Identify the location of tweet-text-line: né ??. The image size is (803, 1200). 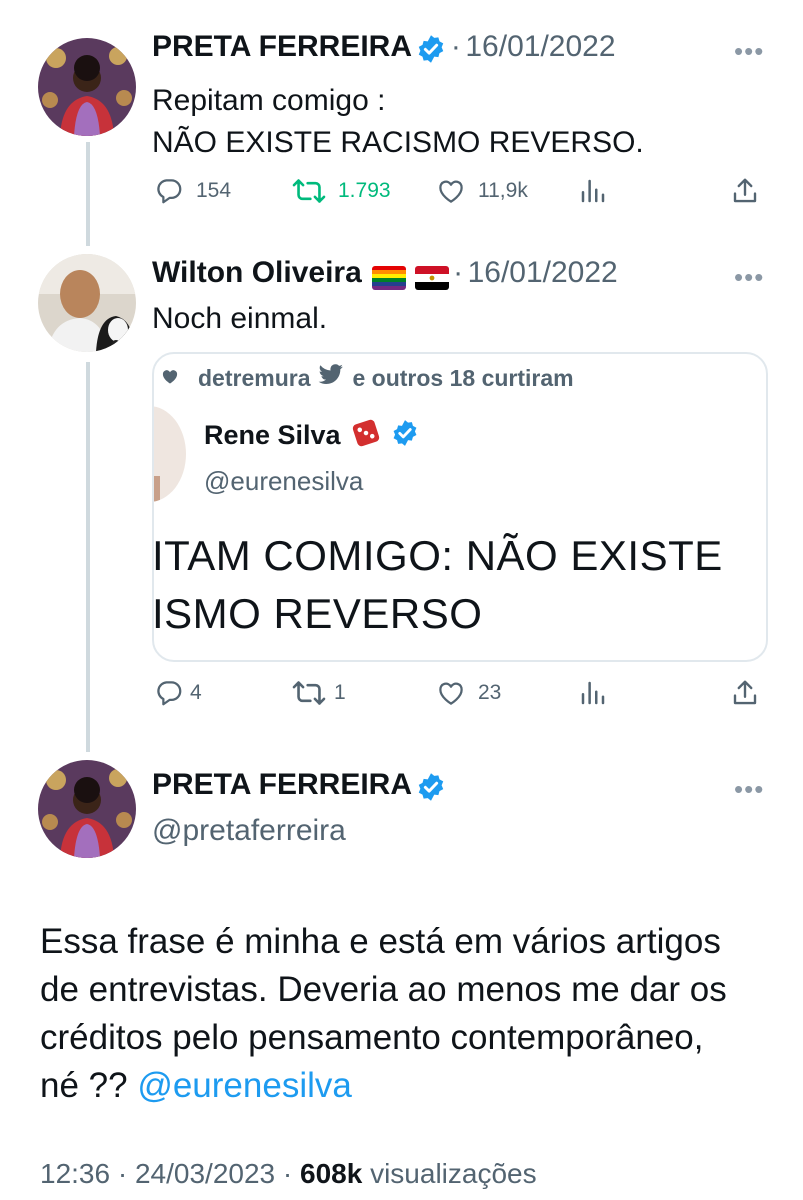
(89, 1085).